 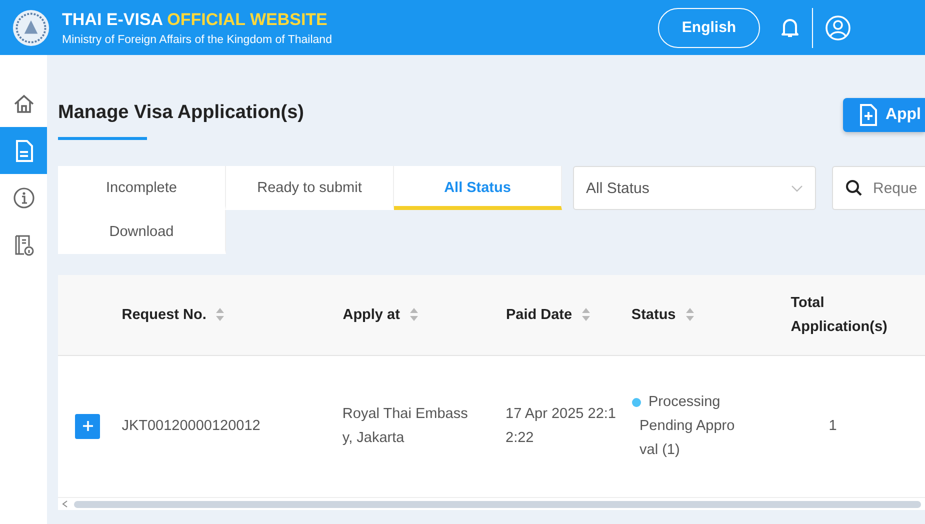 What do you see at coordinates (491, 503) in the screenshot?
I see `horizontal-scrollbar` at bounding box center [491, 503].